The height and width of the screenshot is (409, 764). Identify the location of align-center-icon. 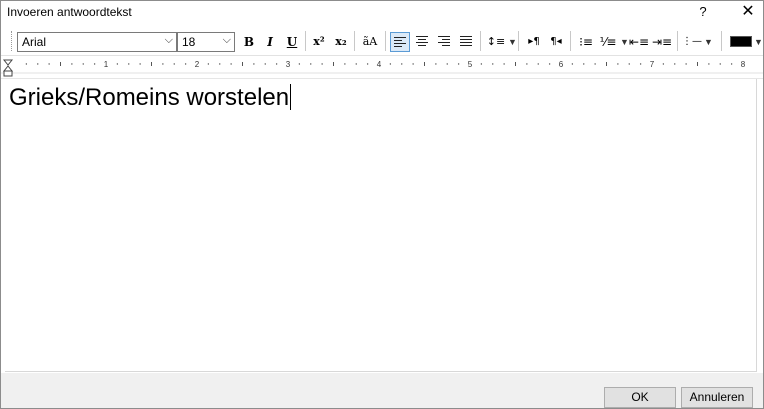
(422, 41).